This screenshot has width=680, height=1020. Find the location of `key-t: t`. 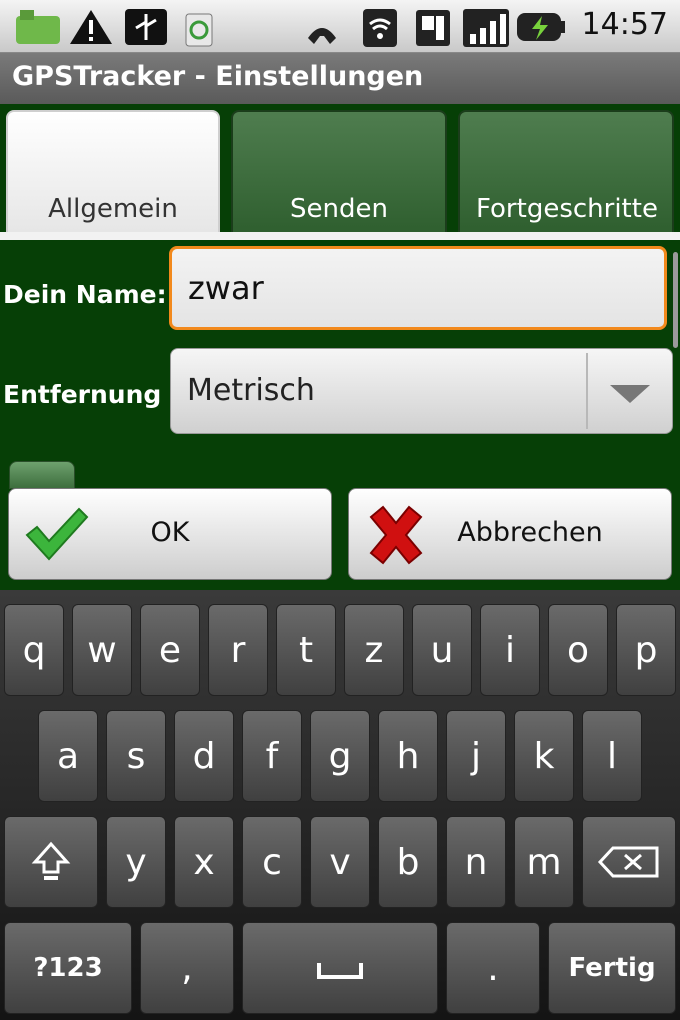

key-t: t is located at coordinates (306, 650).